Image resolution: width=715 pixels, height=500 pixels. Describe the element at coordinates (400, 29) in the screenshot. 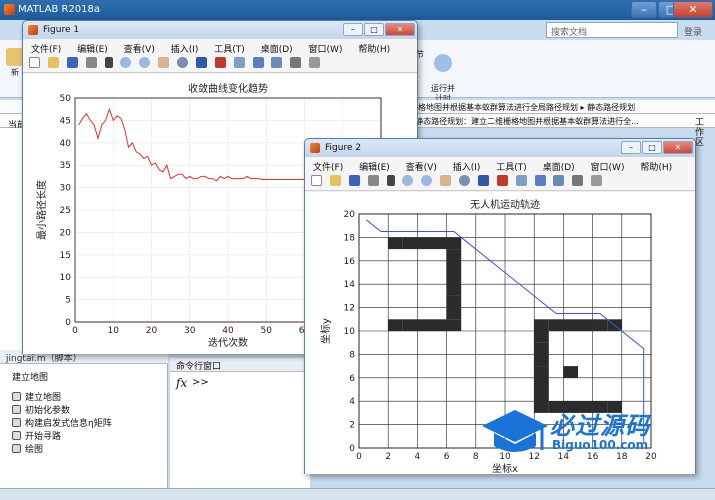

I see `figure1-close-button: ✕` at that location.